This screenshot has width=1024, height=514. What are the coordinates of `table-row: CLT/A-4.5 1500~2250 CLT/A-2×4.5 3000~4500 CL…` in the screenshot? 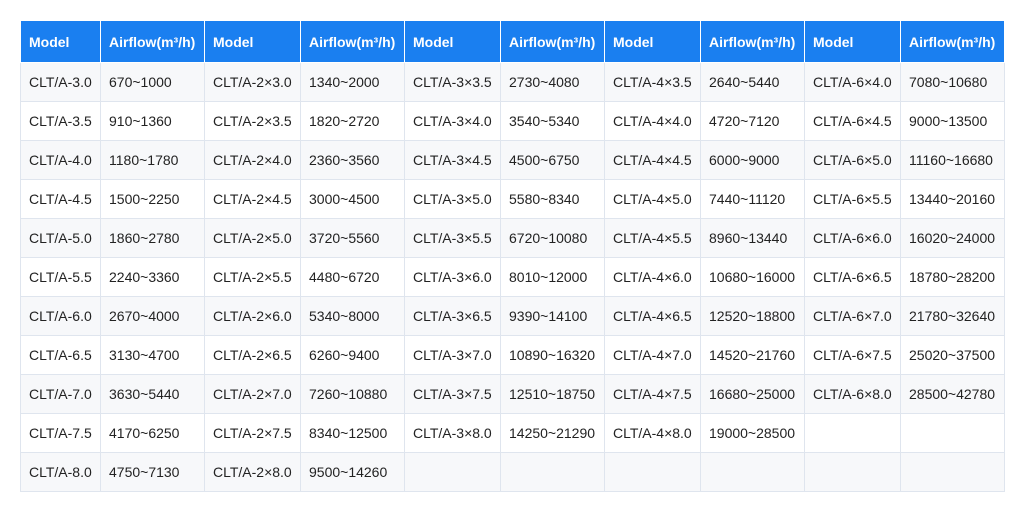 It's located at (512, 199).